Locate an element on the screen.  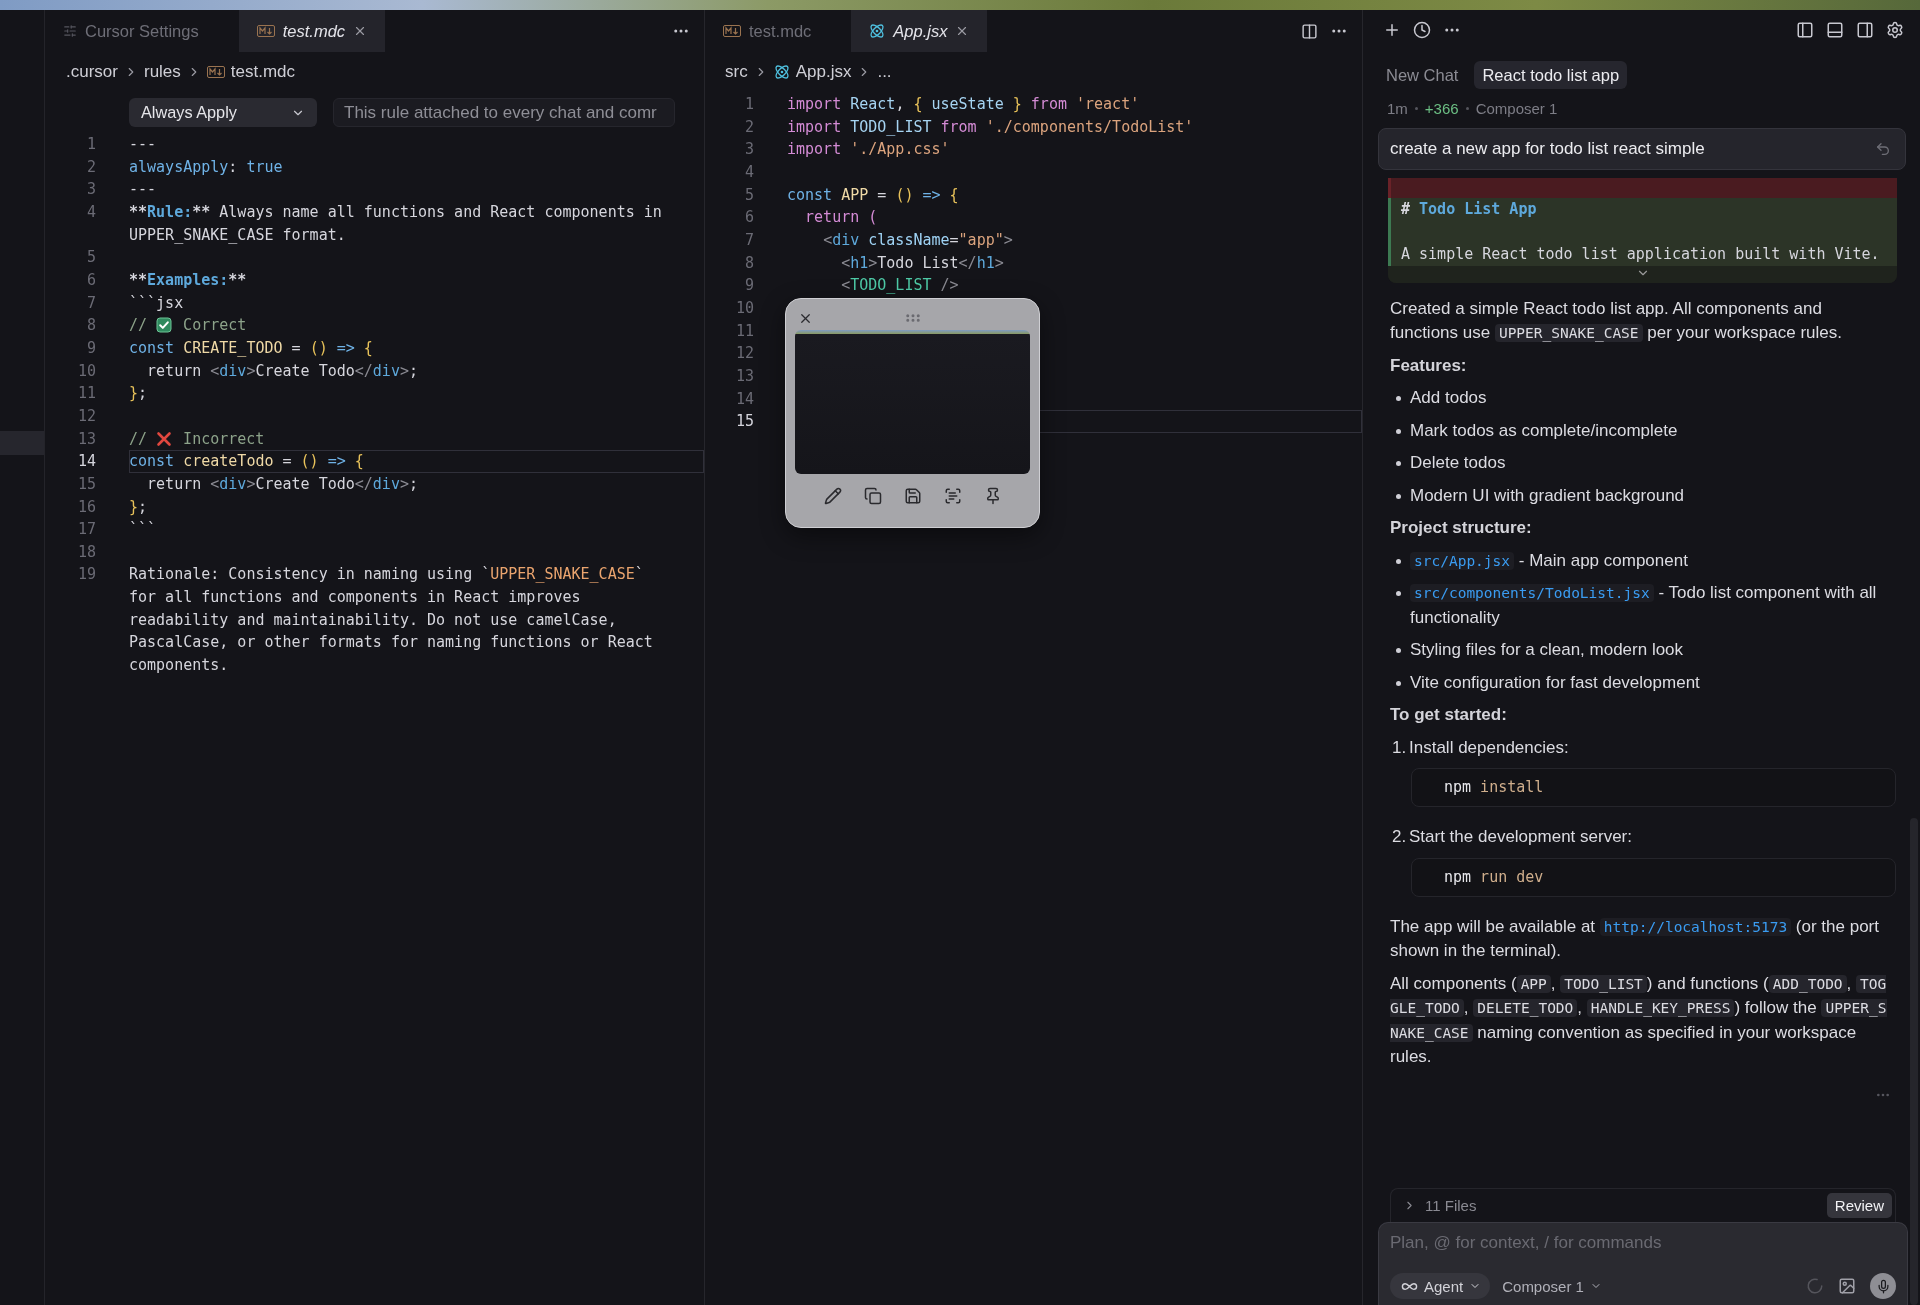
rule-description-field: This rule attached to every chat and comr is located at coordinates (504, 112).